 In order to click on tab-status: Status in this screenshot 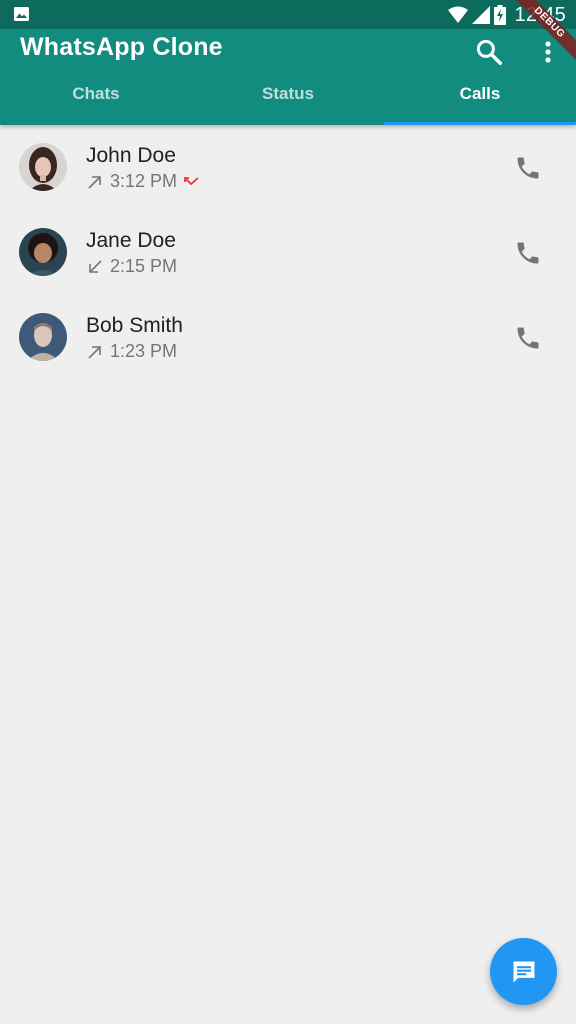, I will do `click(288, 100)`.